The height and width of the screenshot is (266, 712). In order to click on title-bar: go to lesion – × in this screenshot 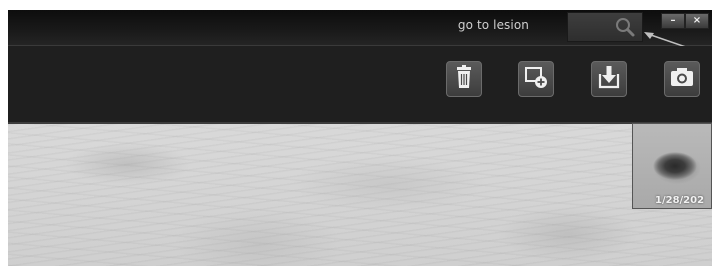, I will do `click(360, 28)`.